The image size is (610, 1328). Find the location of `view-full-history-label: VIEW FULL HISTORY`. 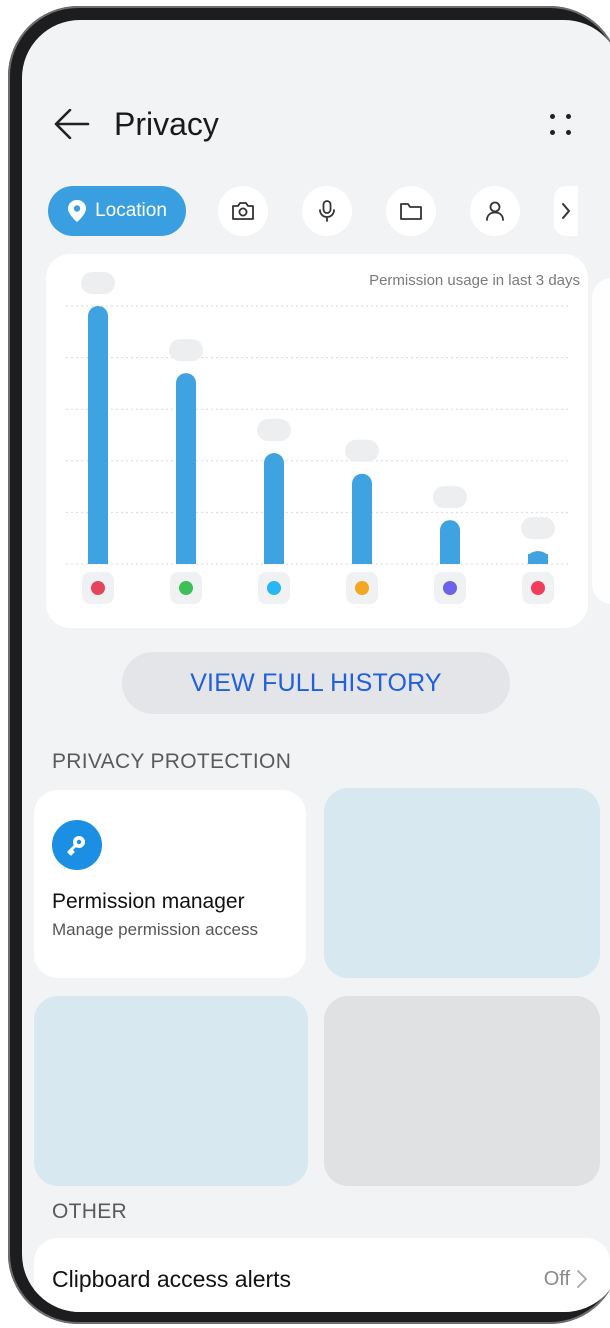

view-full-history-label: VIEW FULL HISTORY is located at coordinates (316, 682).